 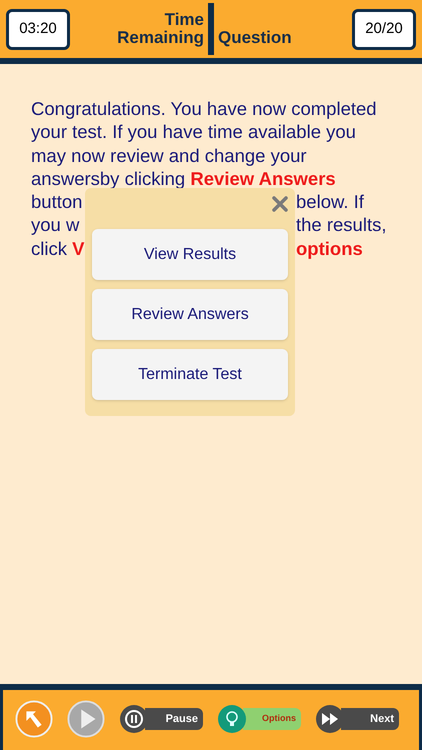 What do you see at coordinates (232, 719) in the screenshot?
I see `lightbulb-icon` at bounding box center [232, 719].